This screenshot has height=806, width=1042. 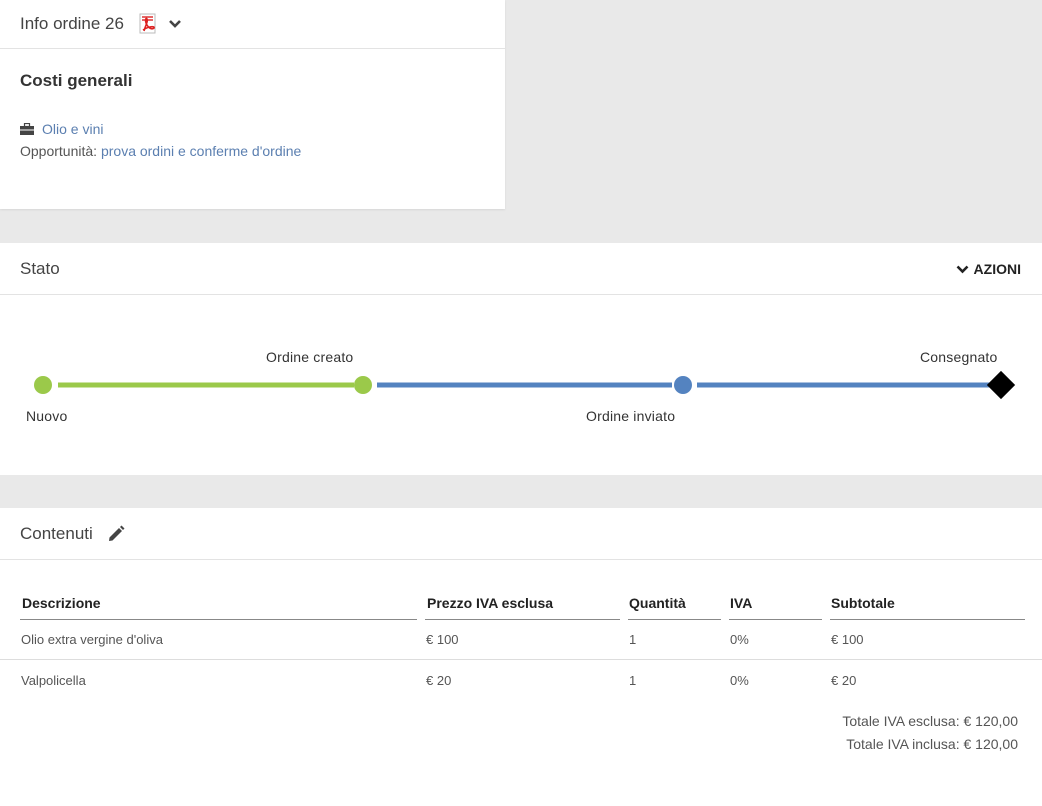 What do you see at coordinates (657, 603) in the screenshot?
I see `column-header-quantita: Quantità` at bounding box center [657, 603].